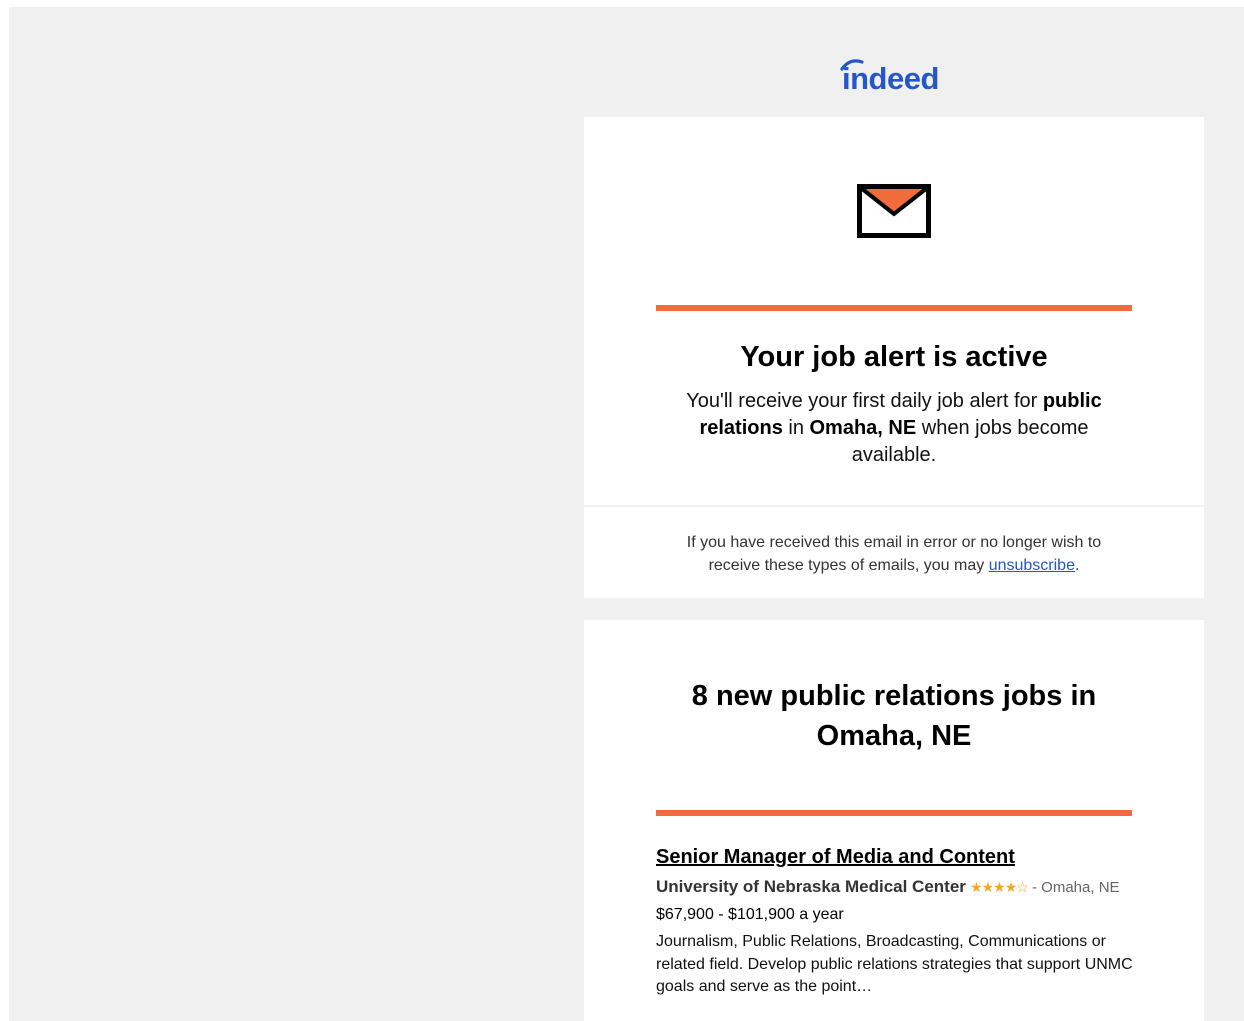 This screenshot has width=1244, height=1021. What do you see at coordinates (1032, 565) in the screenshot?
I see `unsubscribe-link: unsubscribe` at bounding box center [1032, 565].